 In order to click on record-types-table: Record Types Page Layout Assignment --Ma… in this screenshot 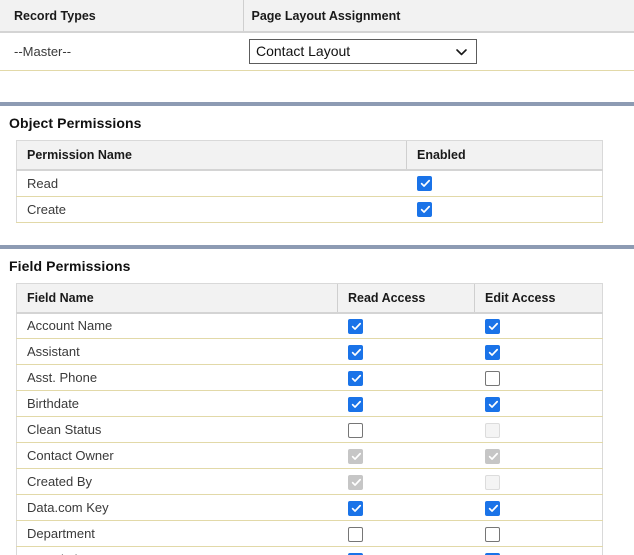, I will do `click(317, 35)`.